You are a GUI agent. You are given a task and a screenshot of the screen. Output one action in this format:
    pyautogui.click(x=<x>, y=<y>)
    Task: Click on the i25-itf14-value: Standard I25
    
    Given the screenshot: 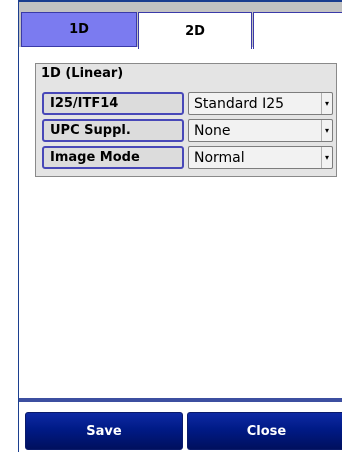 What is the action you would take?
    pyautogui.click(x=239, y=103)
    